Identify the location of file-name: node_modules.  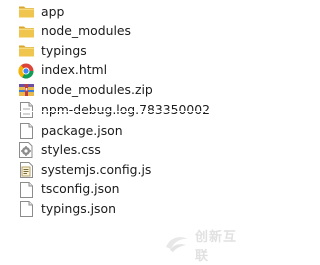
(86, 31).